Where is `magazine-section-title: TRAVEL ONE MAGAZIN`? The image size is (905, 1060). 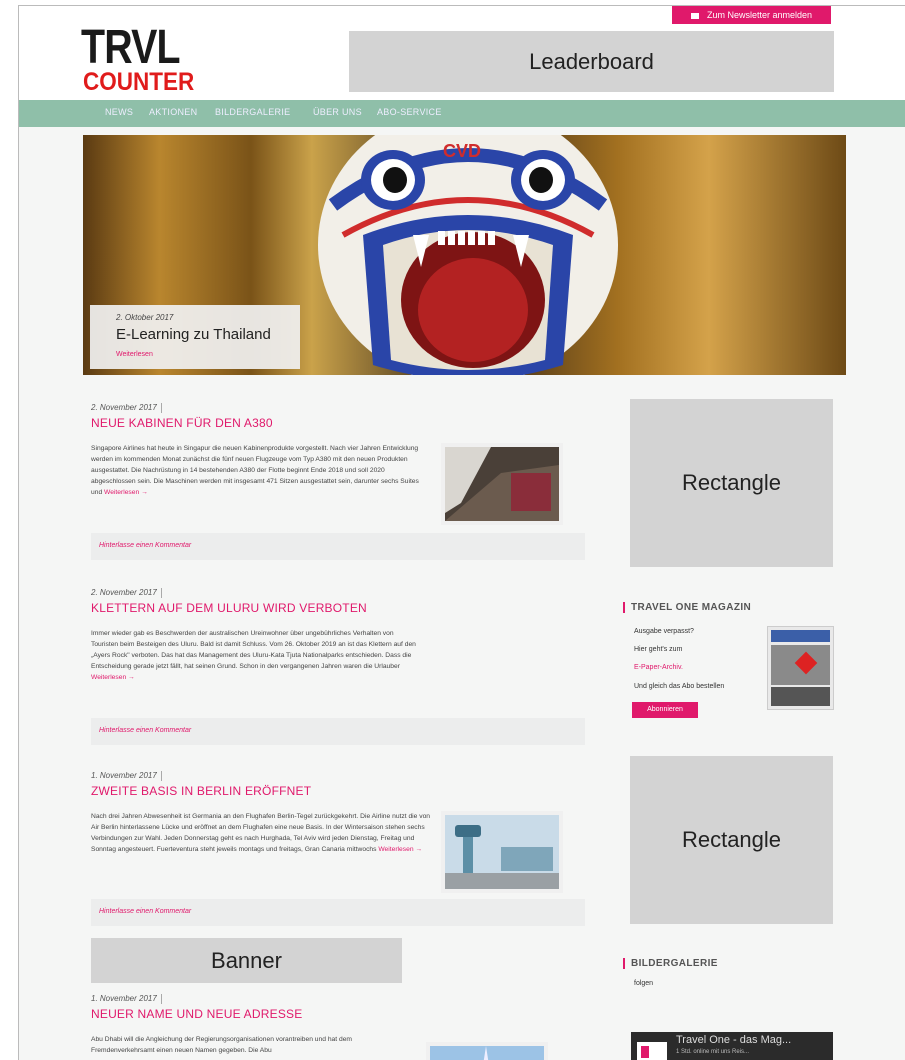 magazine-section-title: TRAVEL ONE MAGAZIN is located at coordinates (687, 607).